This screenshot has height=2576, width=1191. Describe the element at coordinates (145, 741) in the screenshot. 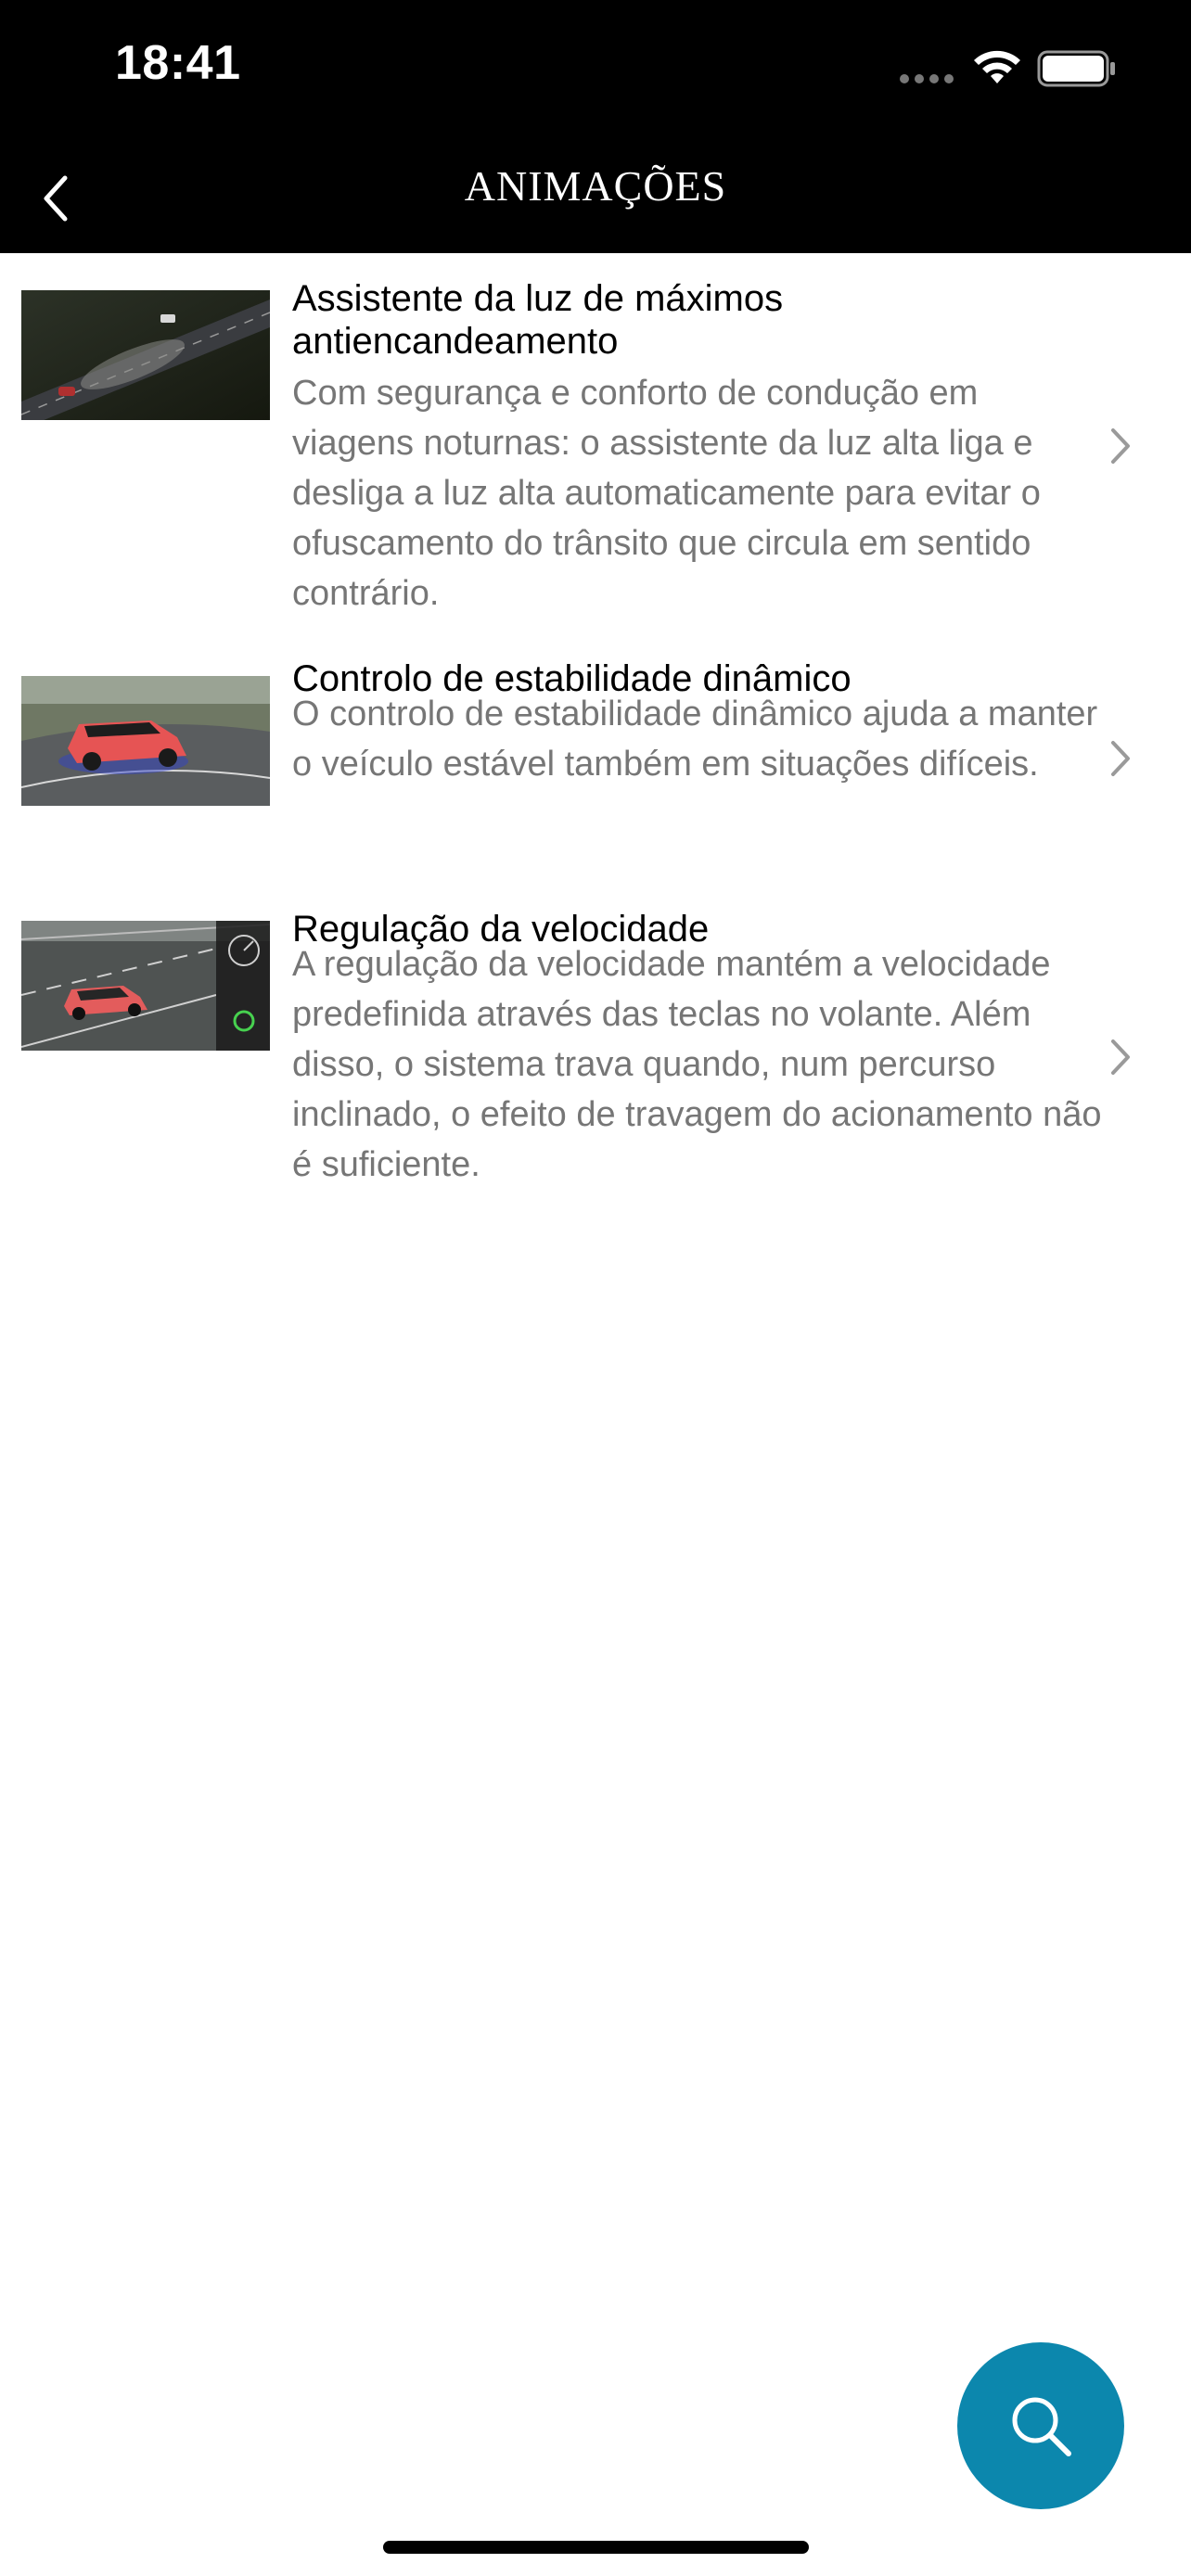

I see `thumbnail-dynamic-stability-control` at that location.